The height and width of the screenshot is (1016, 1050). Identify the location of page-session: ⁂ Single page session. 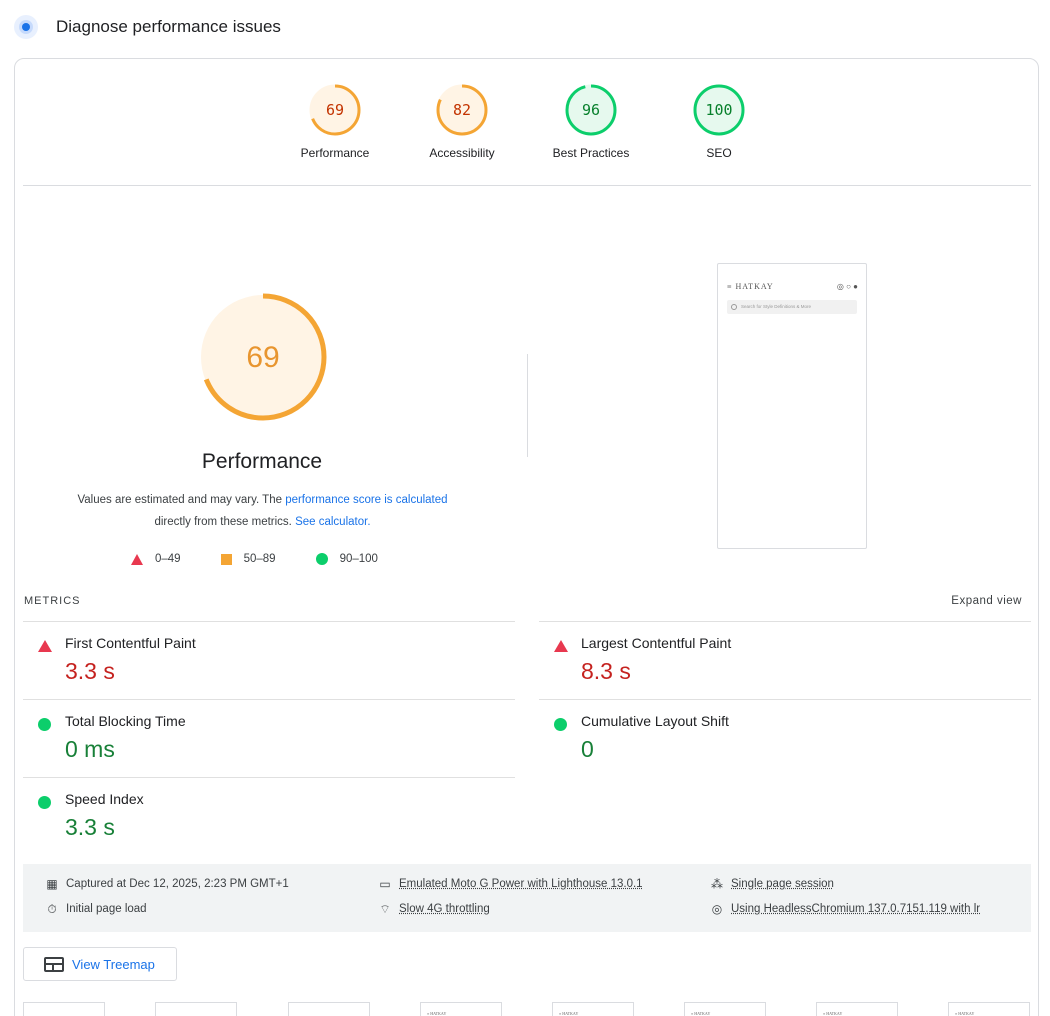
(772, 884).